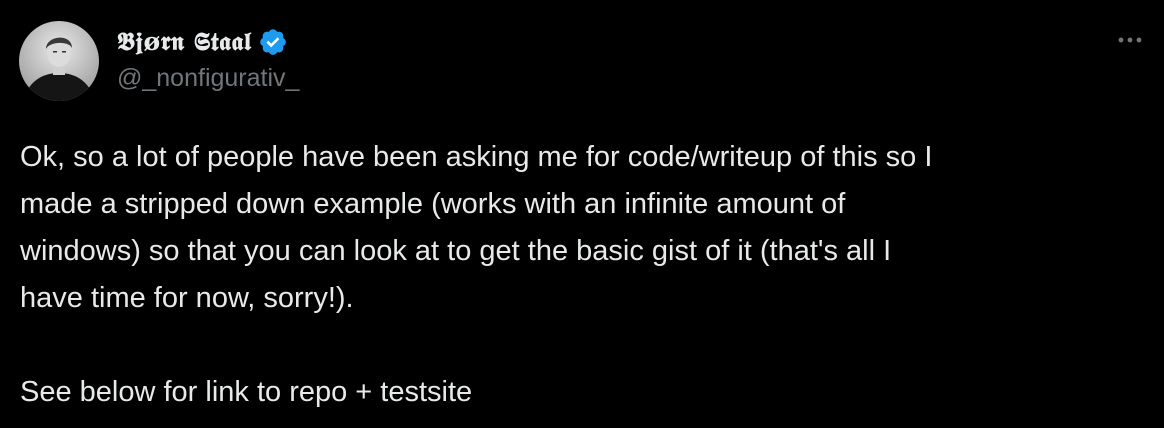 This screenshot has height=428, width=1164. Describe the element at coordinates (246, 392) in the screenshot. I see `tweet-paragraph: See below for link to repo + testsite` at that location.